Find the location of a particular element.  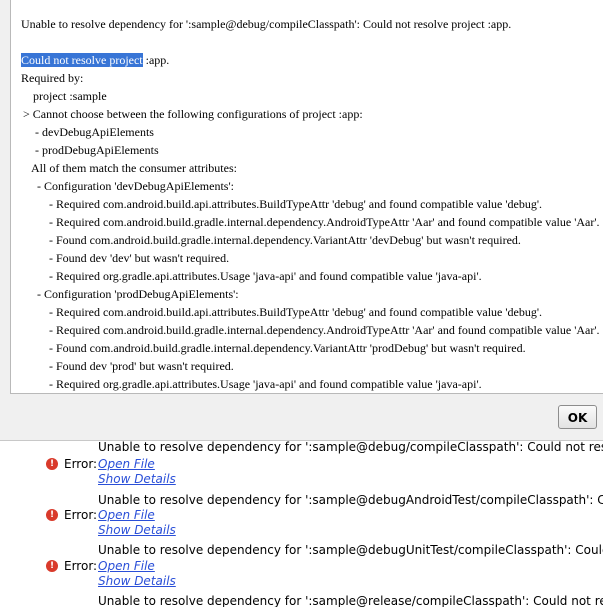

config1-header: - Configuration 'devDebugApiElements': is located at coordinates (135, 186).